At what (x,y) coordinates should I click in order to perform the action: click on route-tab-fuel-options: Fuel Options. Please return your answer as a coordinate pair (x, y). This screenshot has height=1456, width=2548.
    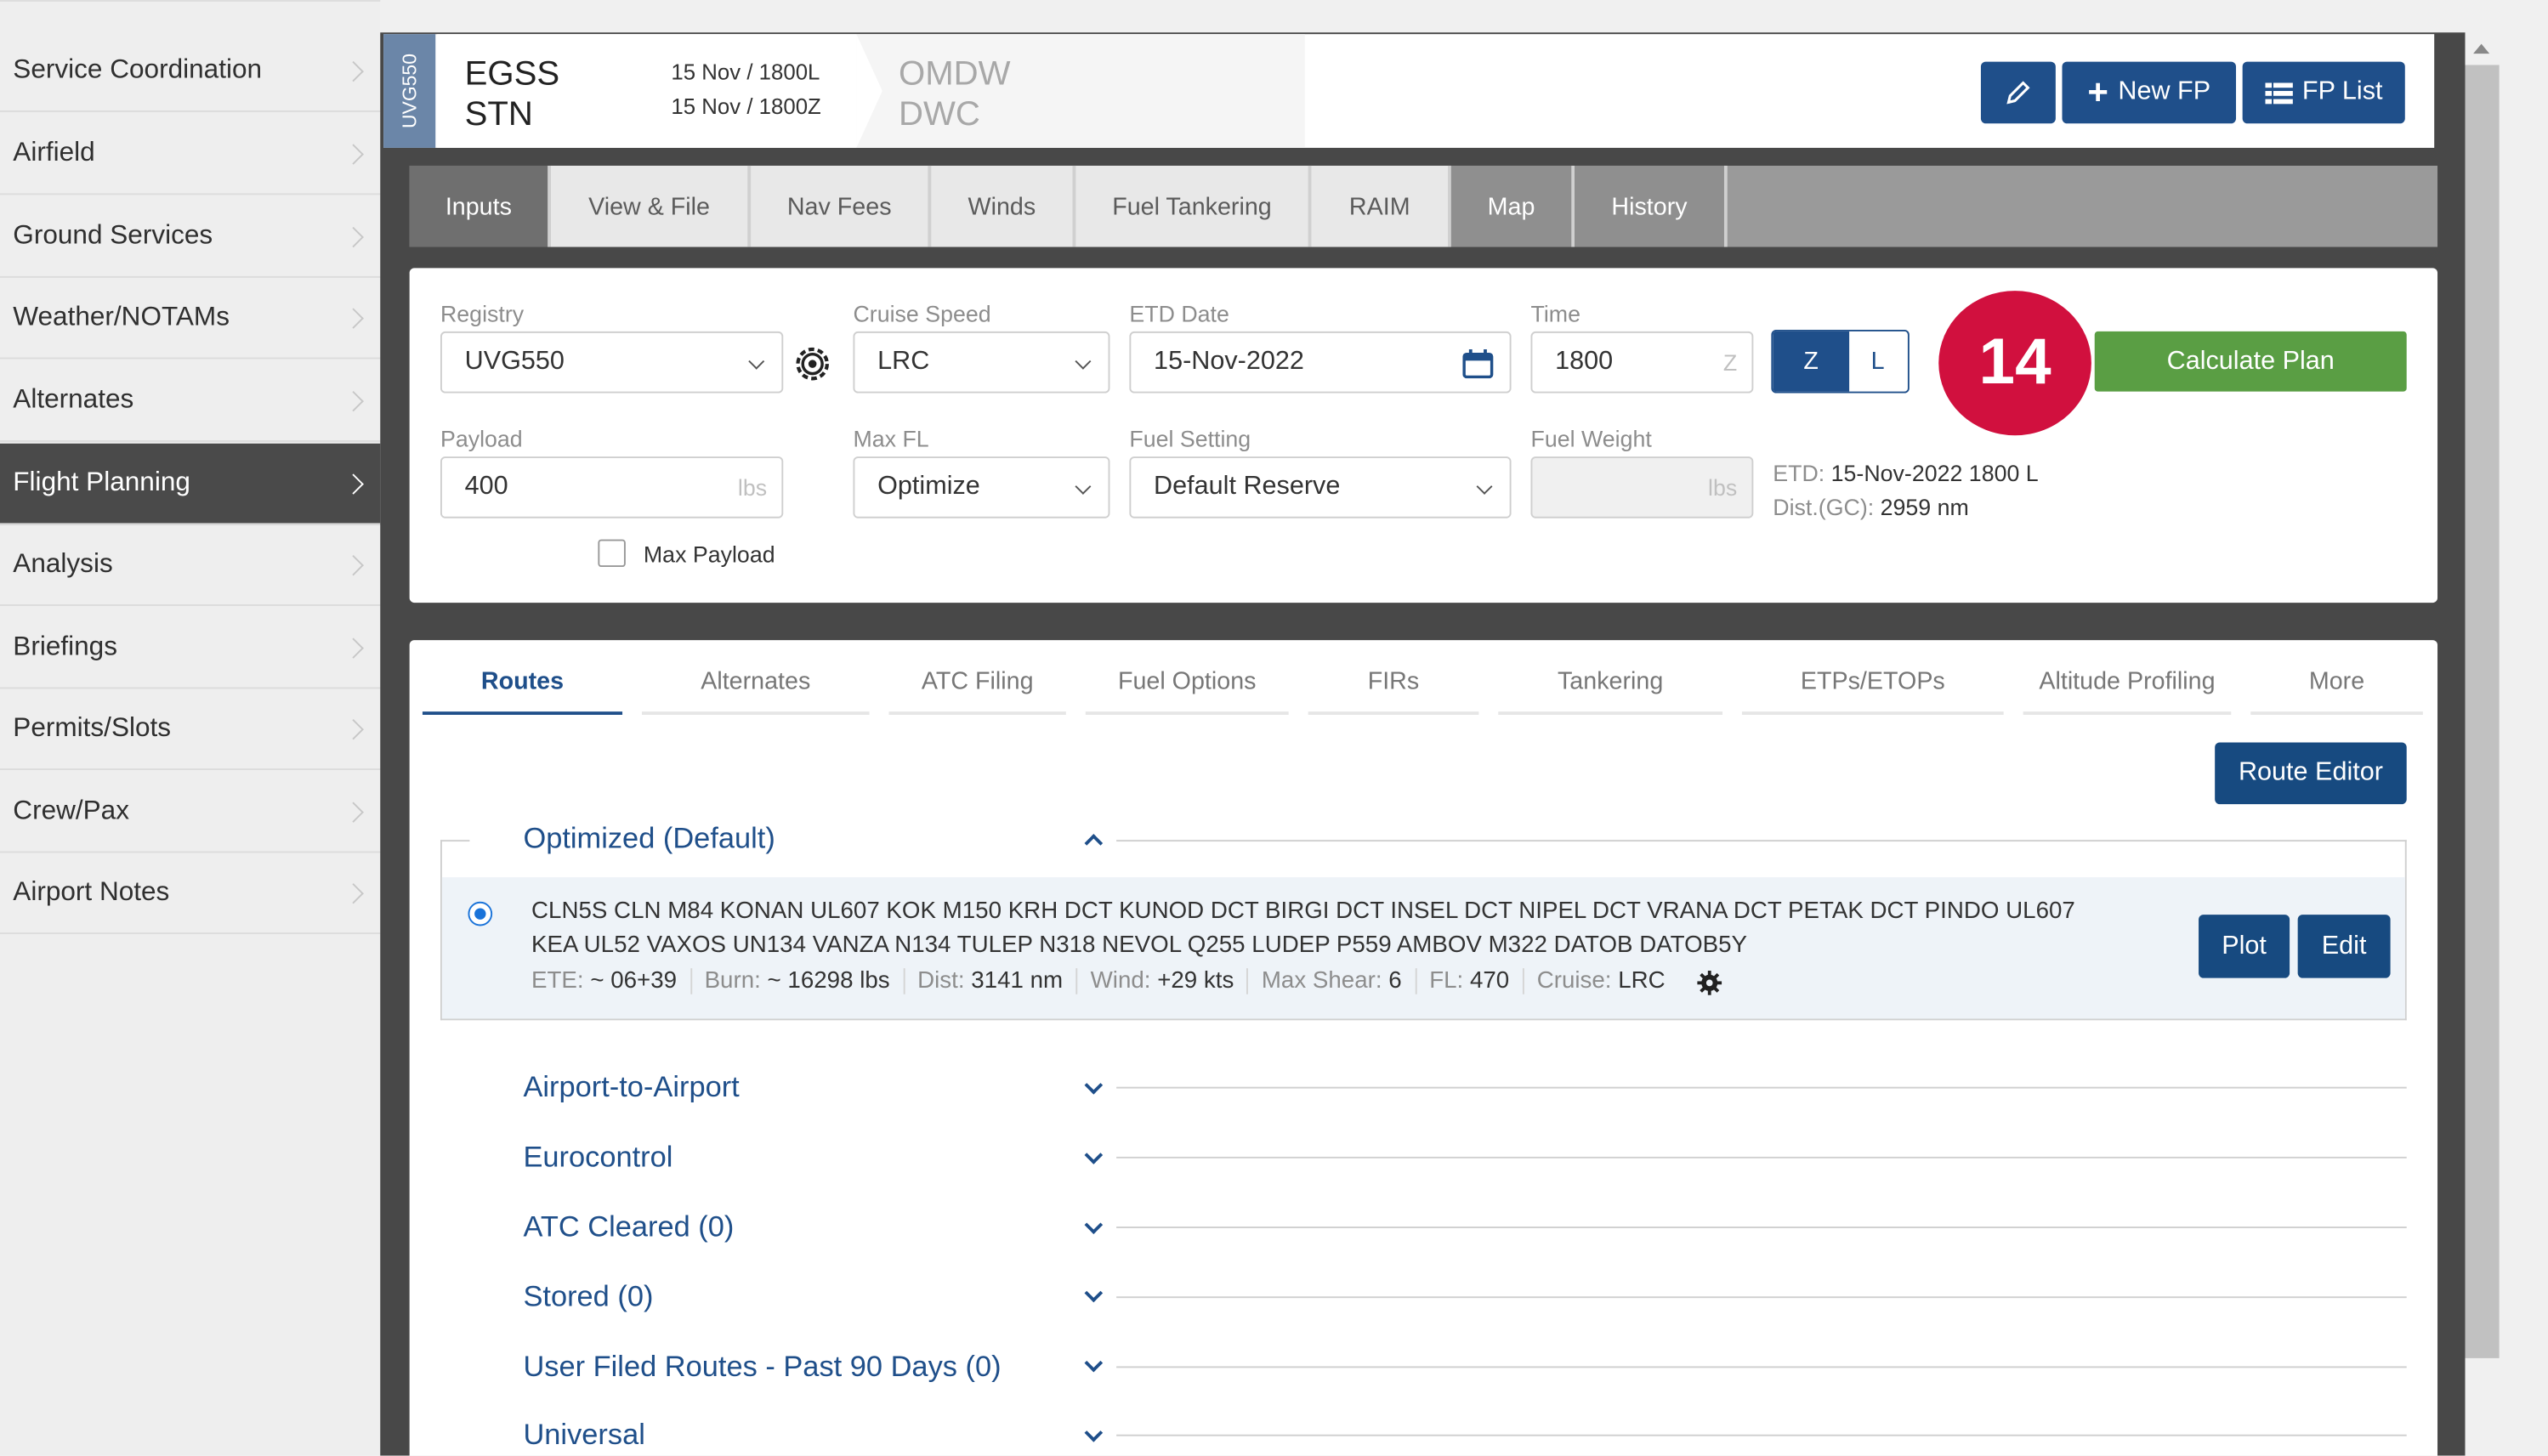
    Looking at the image, I should click on (1187, 682).